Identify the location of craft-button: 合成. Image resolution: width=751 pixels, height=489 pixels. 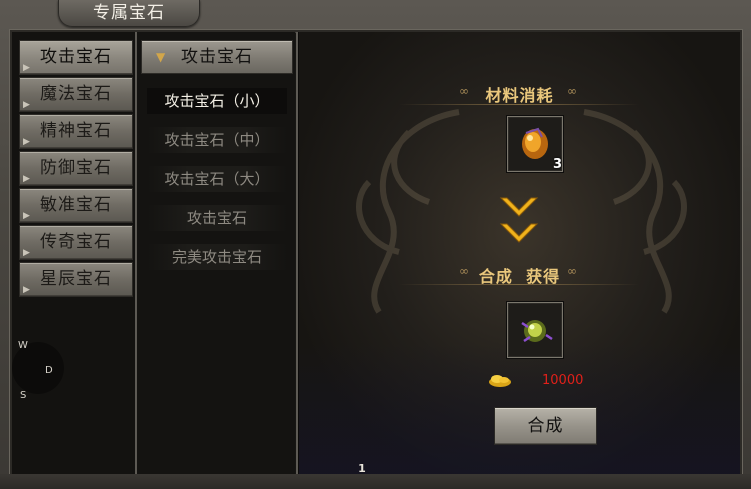
(545, 426).